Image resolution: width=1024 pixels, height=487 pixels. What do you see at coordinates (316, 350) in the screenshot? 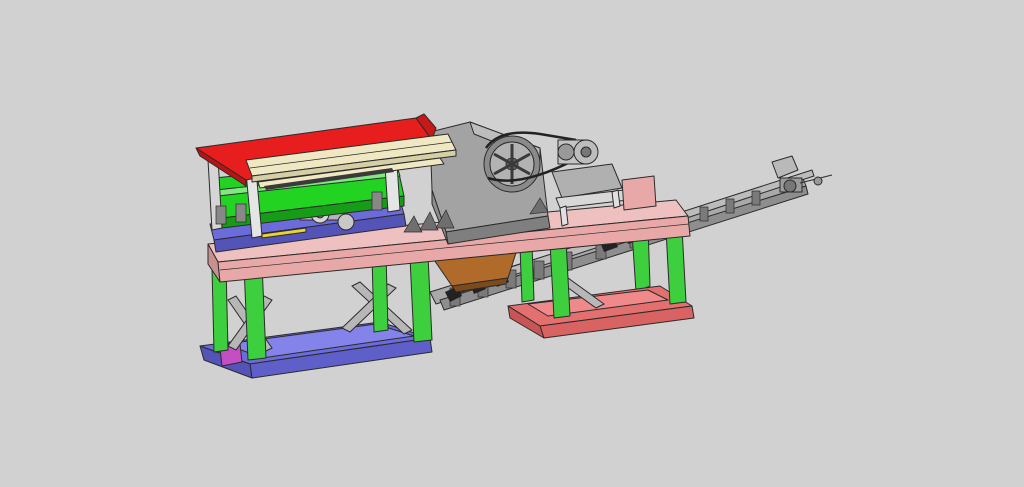
I see `left-pontoon` at bounding box center [316, 350].